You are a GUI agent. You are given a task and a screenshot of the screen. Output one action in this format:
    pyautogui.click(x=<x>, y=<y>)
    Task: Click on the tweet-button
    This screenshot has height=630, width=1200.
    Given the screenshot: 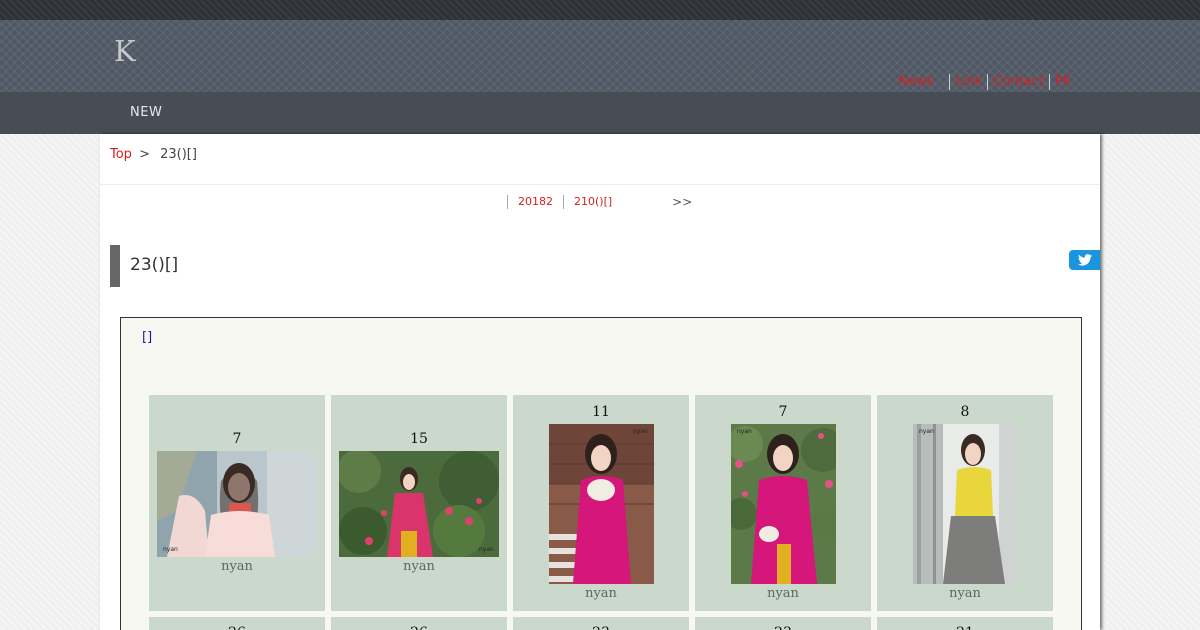 What is the action you would take?
    pyautogui.click(x=1084, y=260)
    